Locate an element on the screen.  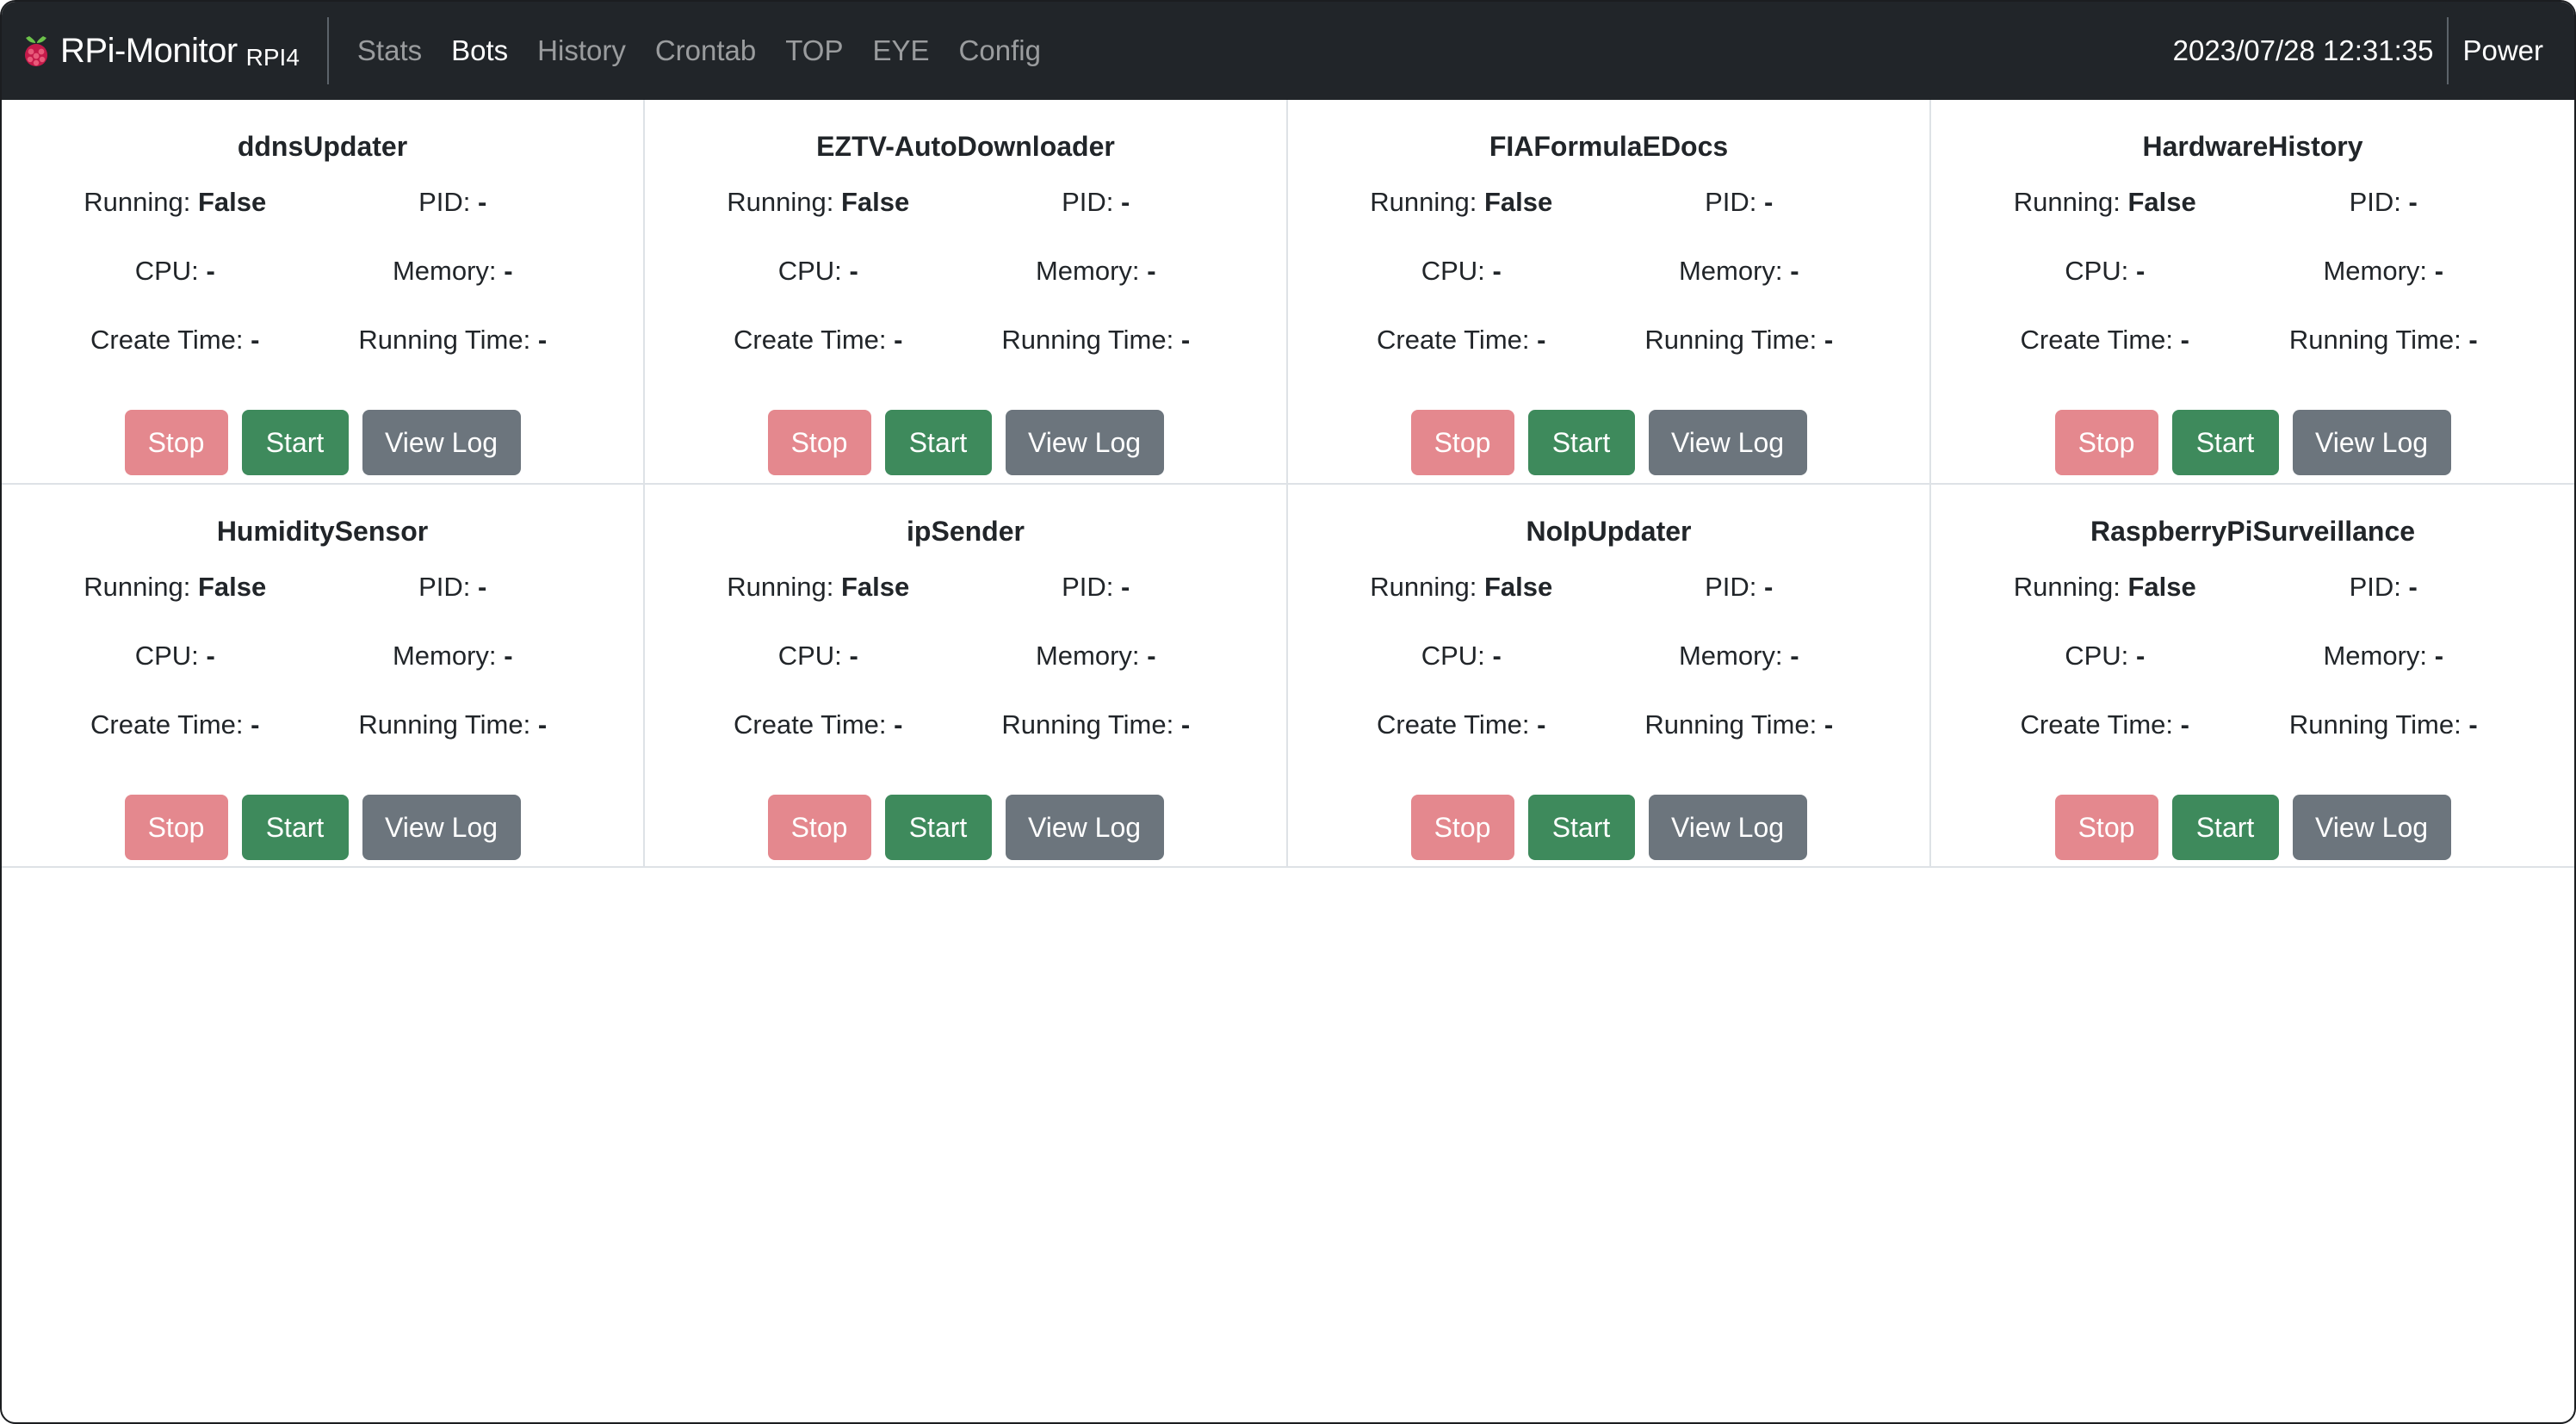
cpu-stat: CPU: - is located at coordinates (163, 289).